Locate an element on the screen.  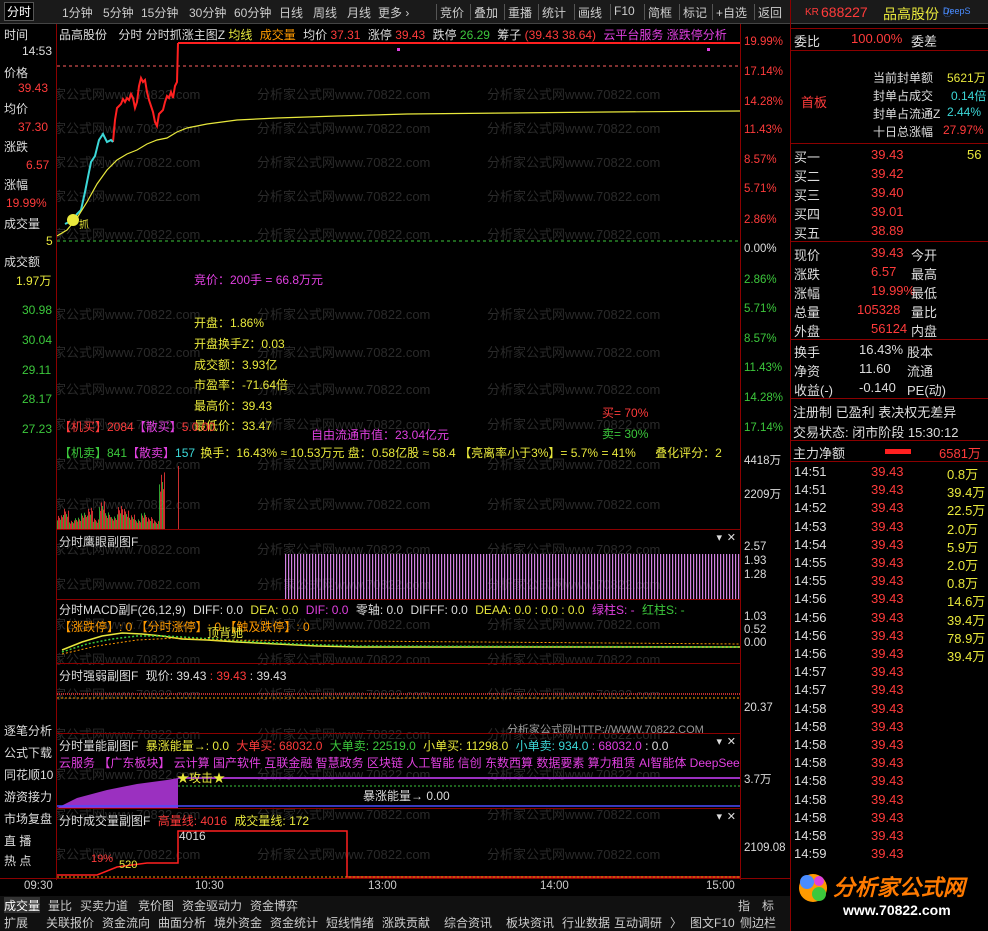
price-tick: 30.98 is located at coordinates (37, 310).